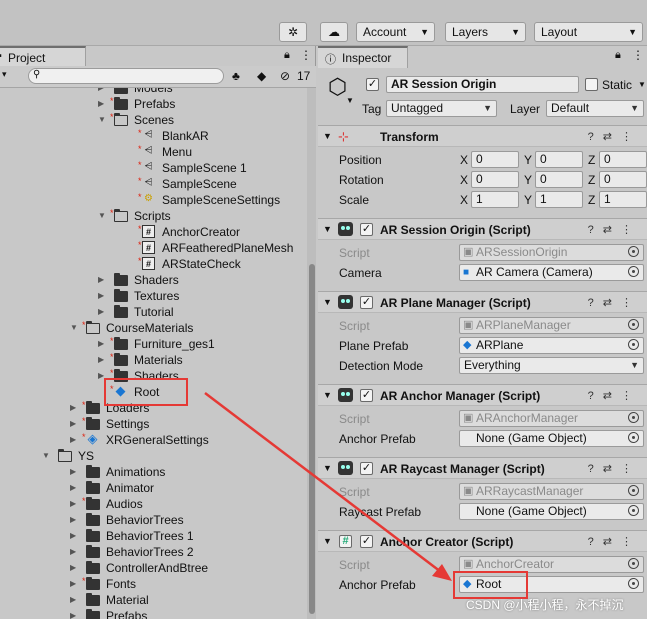  What do you see at coordinates (325, 484) in the screenshot?
I see `arrow-line` at bounding box center [325, 484].